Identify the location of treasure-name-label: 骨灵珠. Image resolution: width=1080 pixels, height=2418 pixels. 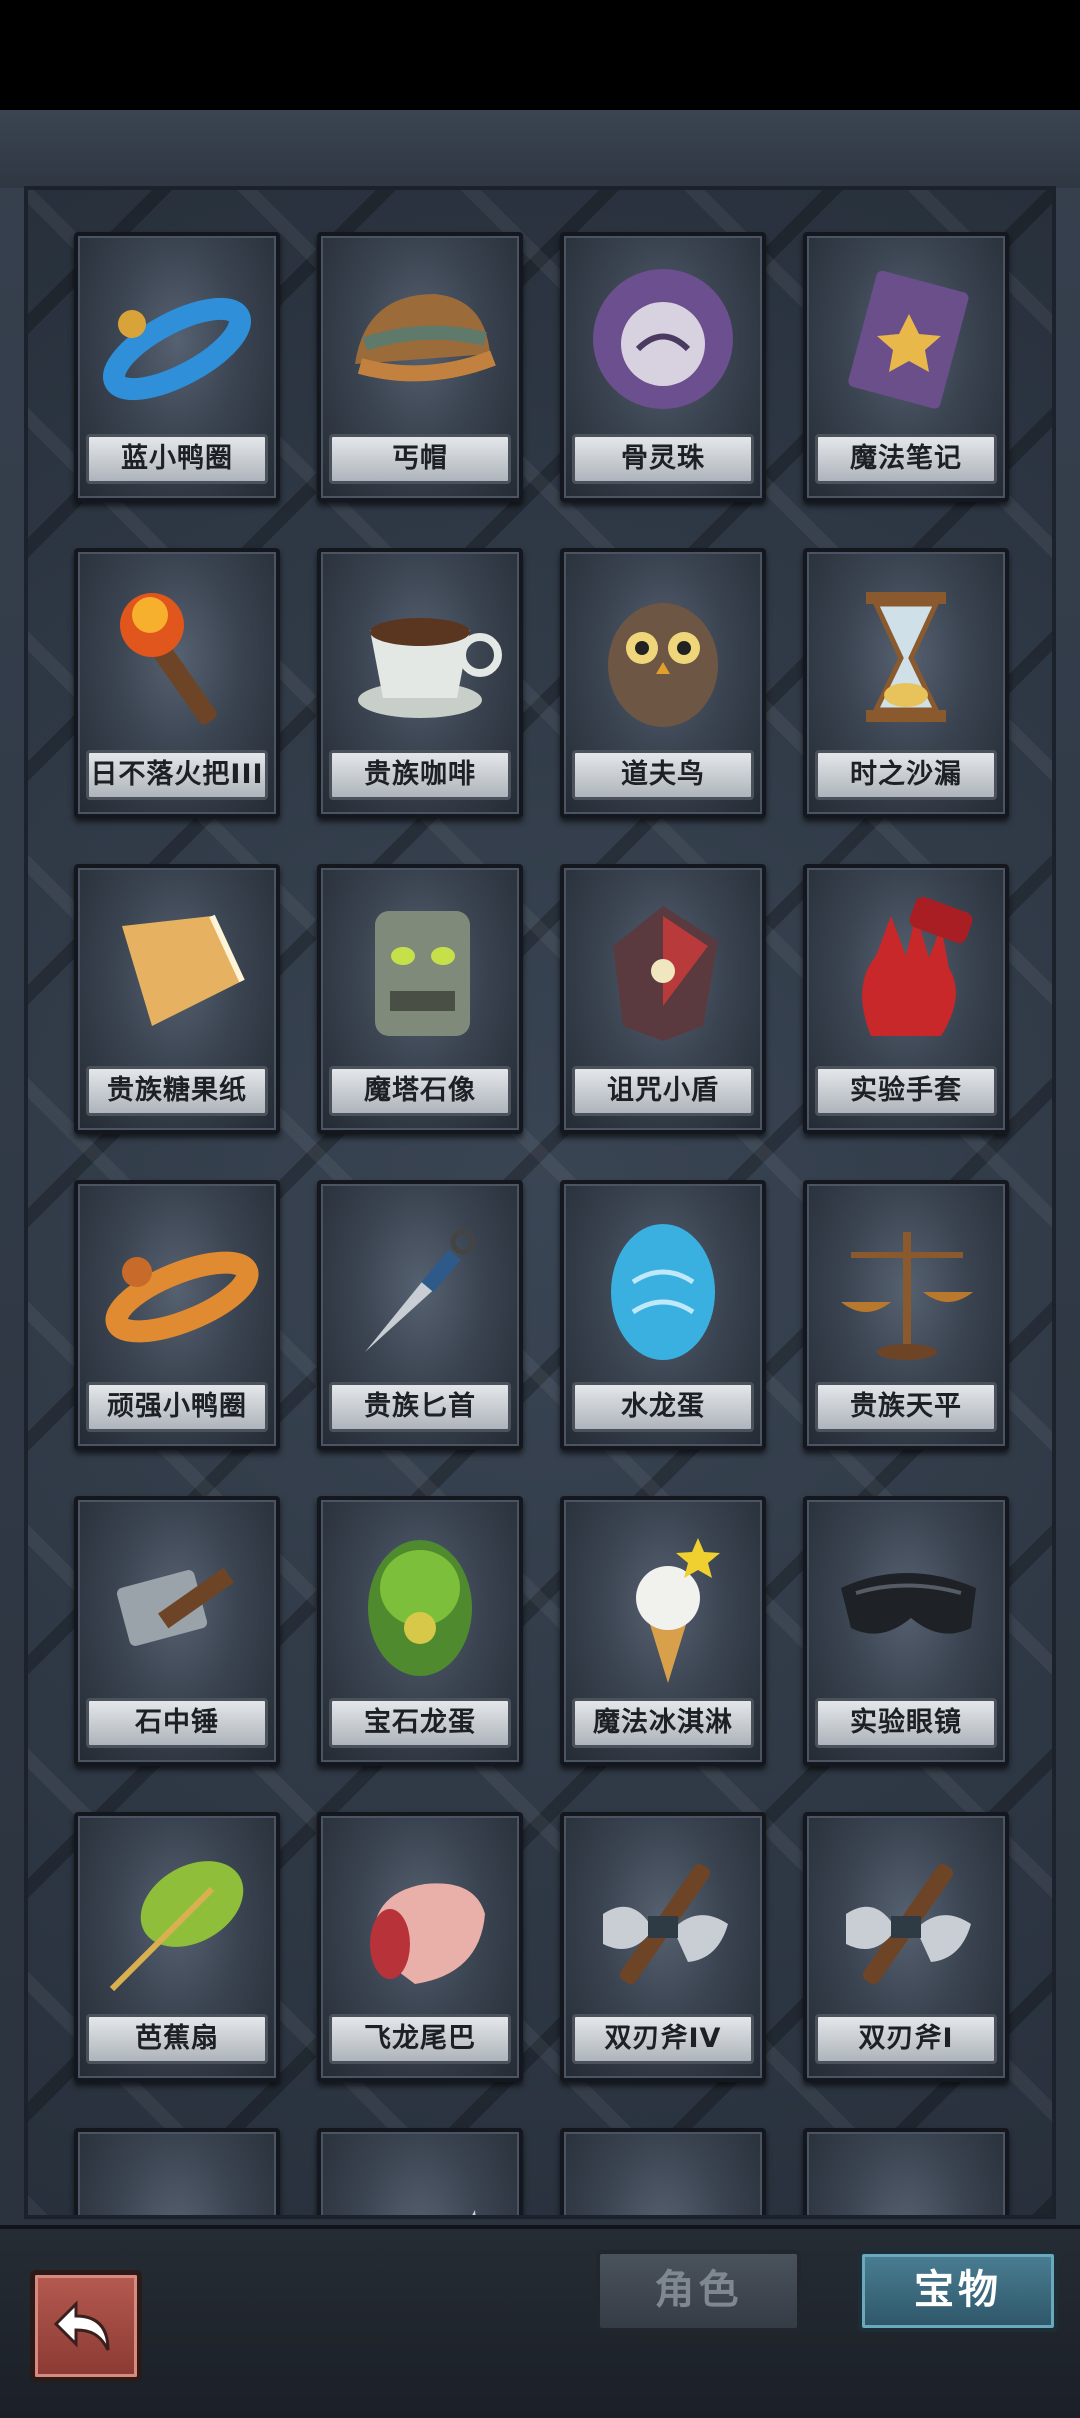
(663, 459).